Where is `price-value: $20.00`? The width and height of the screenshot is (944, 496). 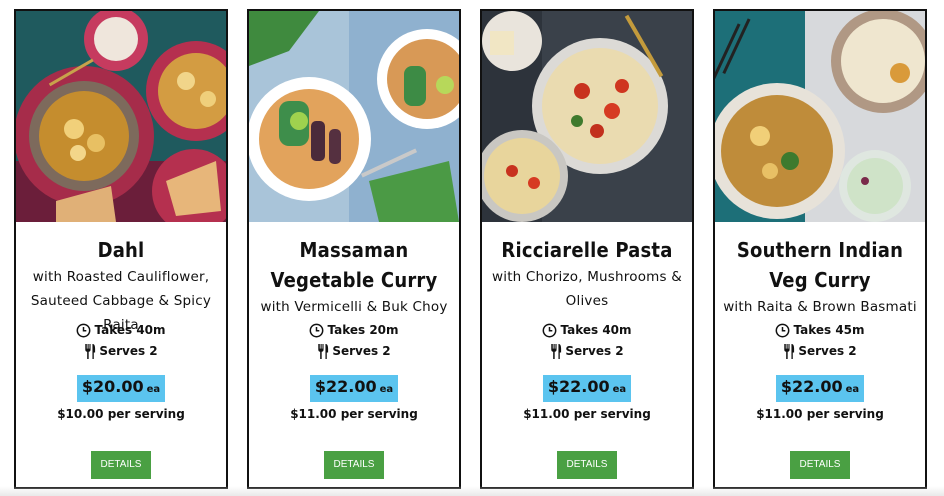 price-value: $20.00 is located at coordinates (112, 386).